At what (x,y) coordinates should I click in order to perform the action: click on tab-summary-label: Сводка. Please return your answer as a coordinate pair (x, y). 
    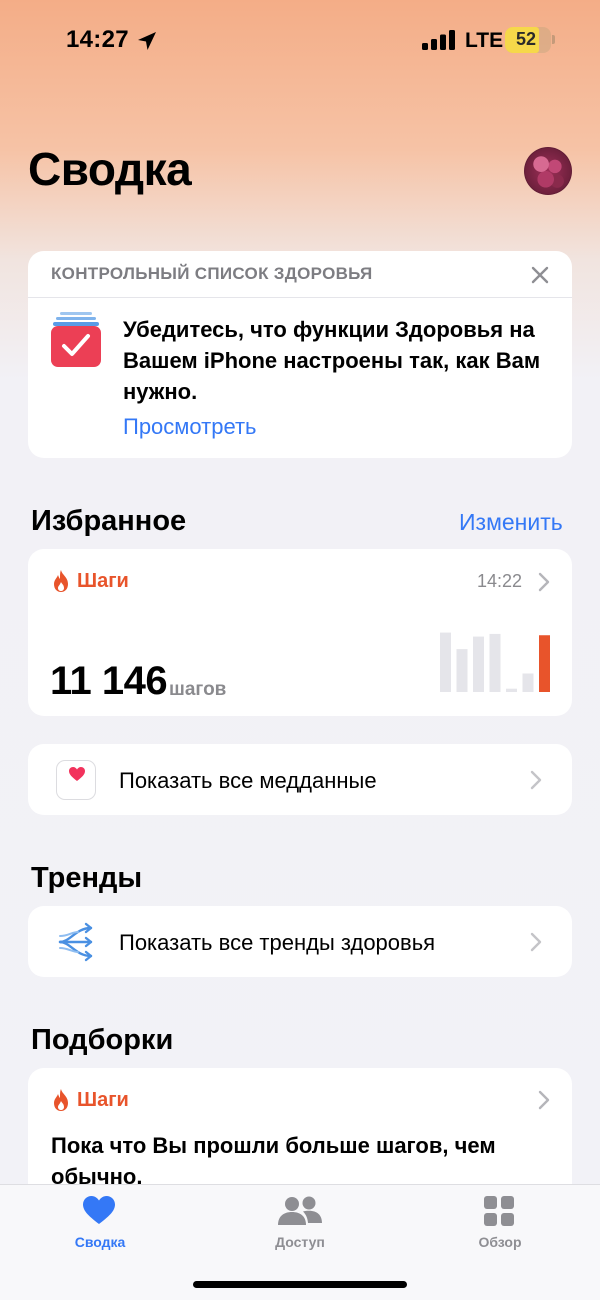
    Looking at the image, I should click on (100, 1242).